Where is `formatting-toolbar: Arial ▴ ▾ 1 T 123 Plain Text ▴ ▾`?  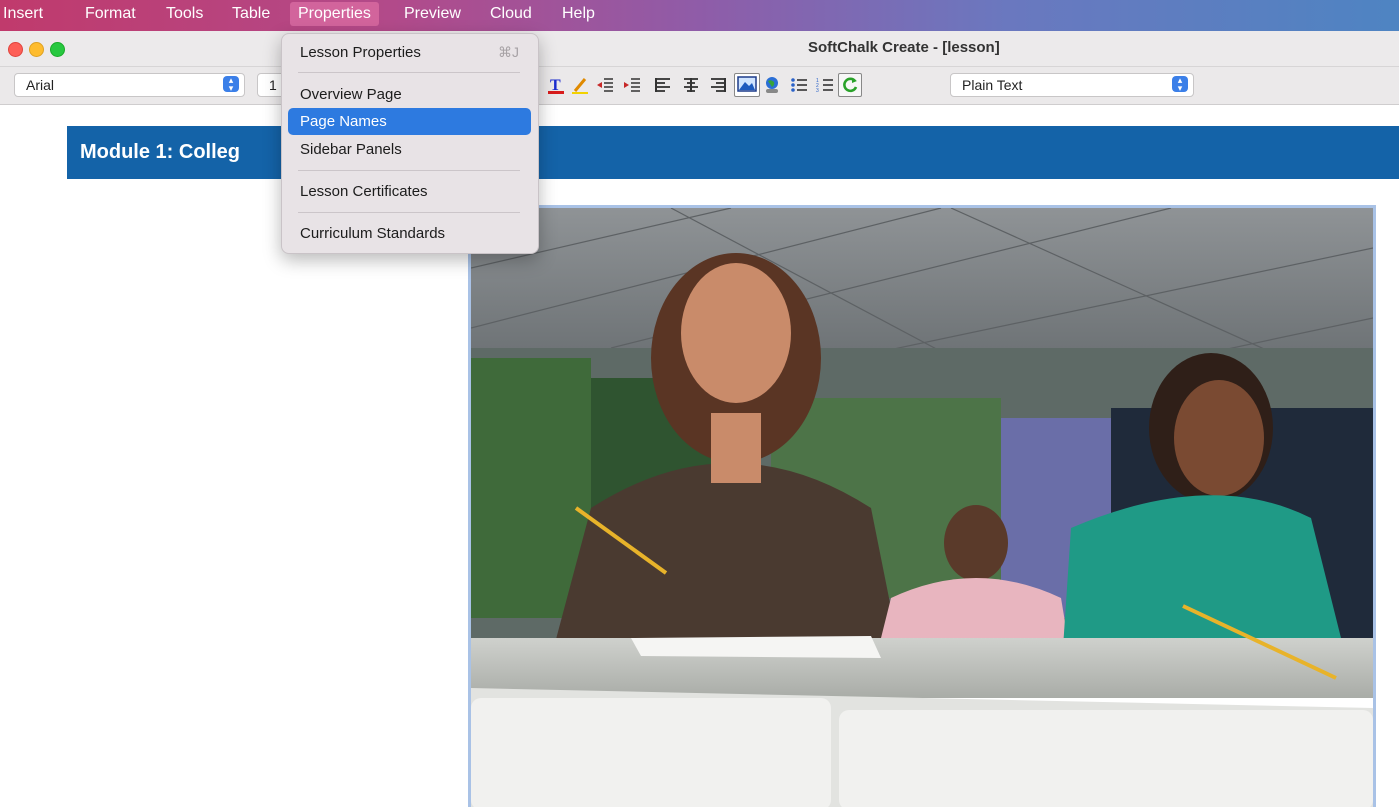 formatting-toolbar: Arial ▴ ▾ 1 T 123 Plain Text ▴ ▾ is located at coordinates (699, 86).